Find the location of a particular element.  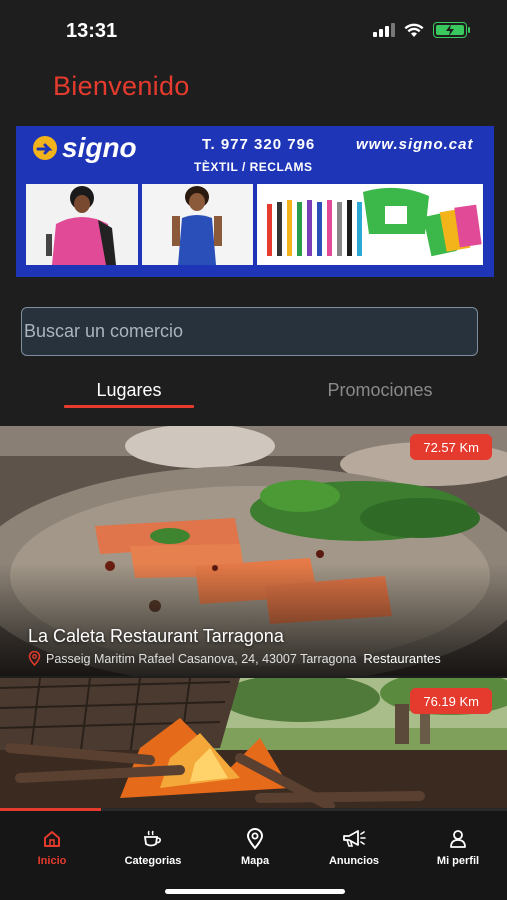

nav-anuncios: Anuncios is located at coordinates (354, 847).